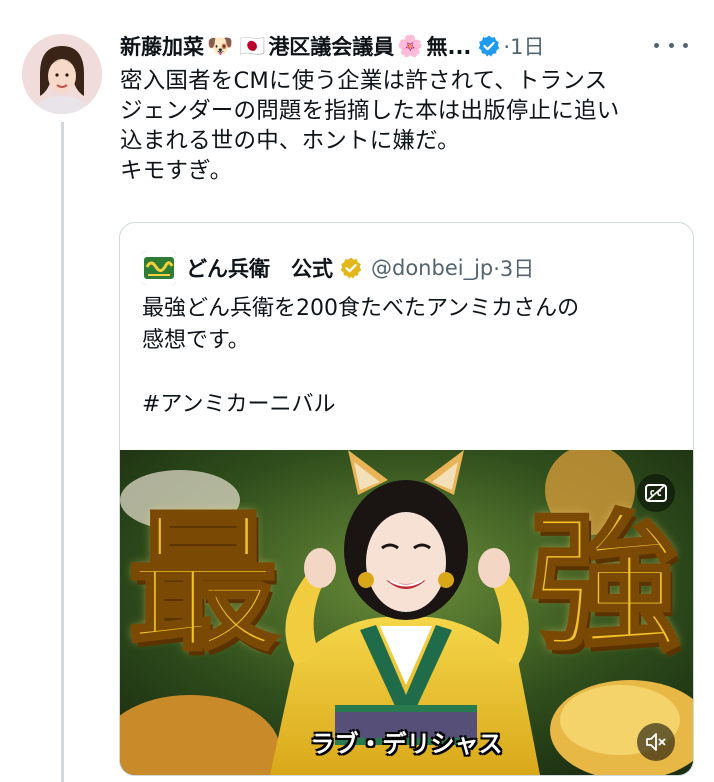  What do you see at coordinates (513, 268) in the screenshot?
I see `quote-time: ·3日` at bounding box center [513, 268].